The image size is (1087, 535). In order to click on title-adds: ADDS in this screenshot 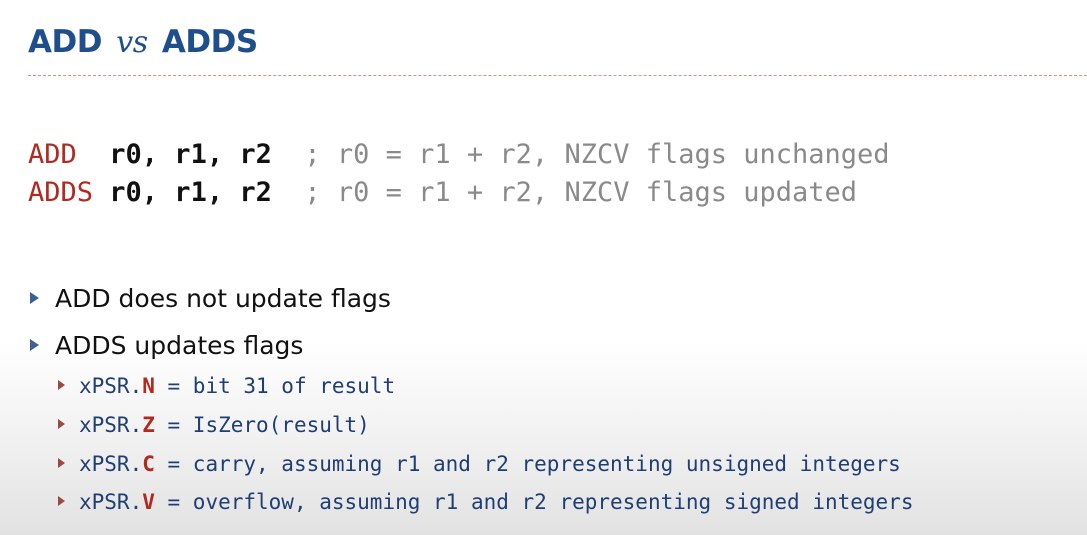, I will do `click(209, 42)`.